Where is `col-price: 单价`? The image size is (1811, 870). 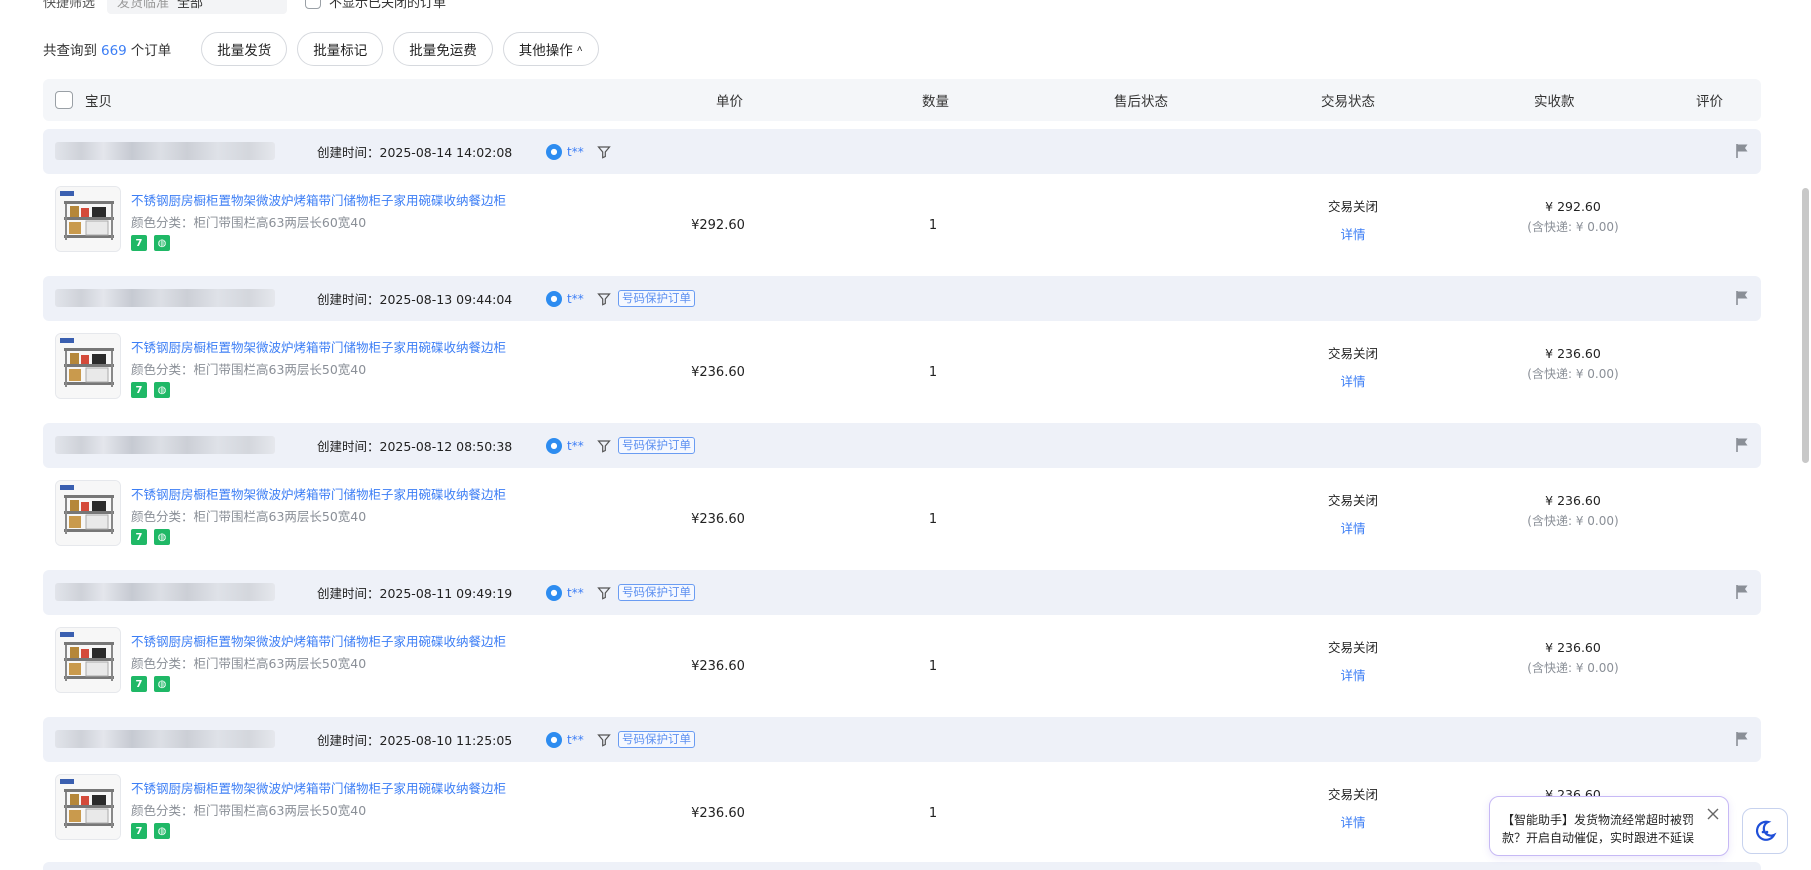 col-price: 单价 is located at coordinates (729, 102).